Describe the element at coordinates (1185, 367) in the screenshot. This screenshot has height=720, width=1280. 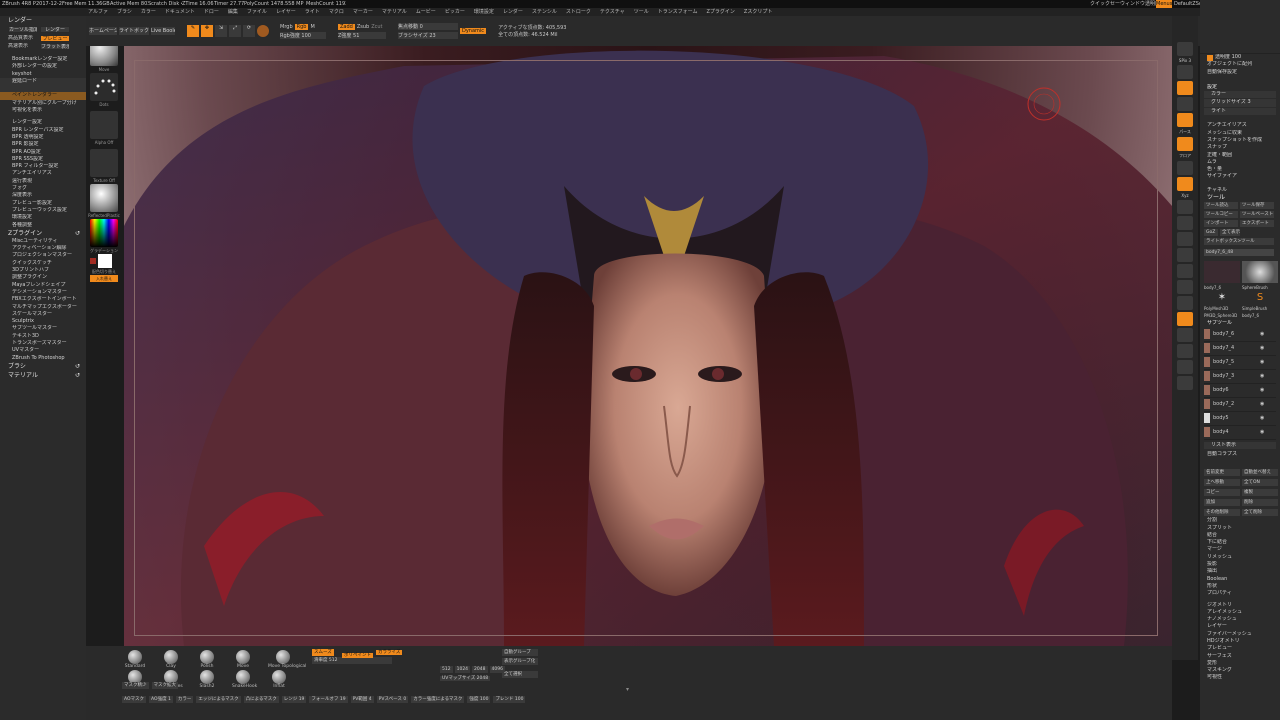
I see `polyframe-icon` at that location.